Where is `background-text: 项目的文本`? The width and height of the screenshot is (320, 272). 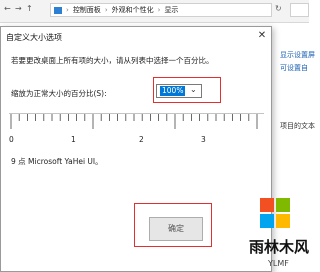
background-text: 项目的文本 is located at coordinates (297, 126).